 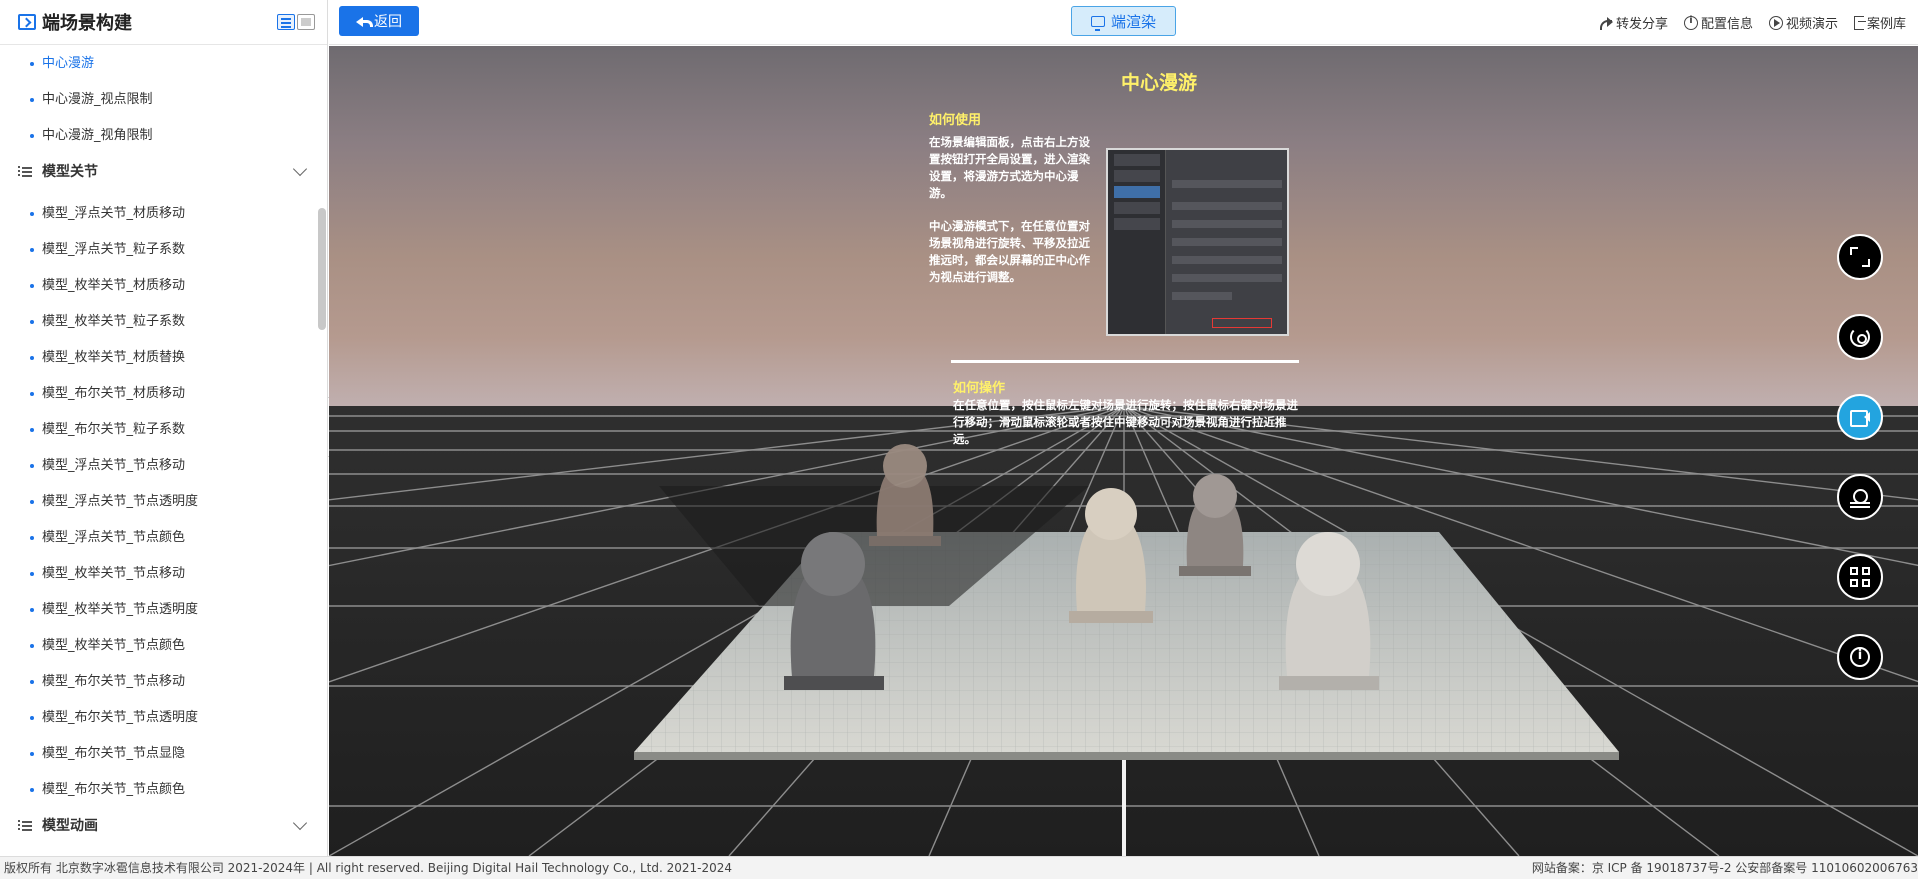 I want to click on usage-heading: 如何使用, so click(x=955, y=120).